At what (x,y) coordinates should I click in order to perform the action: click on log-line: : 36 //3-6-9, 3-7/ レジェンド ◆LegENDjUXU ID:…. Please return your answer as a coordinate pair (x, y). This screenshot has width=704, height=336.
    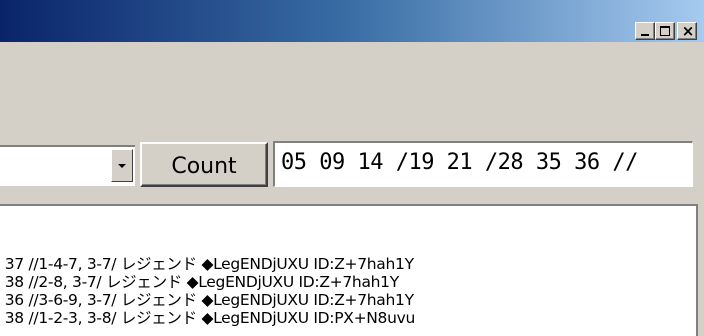
    Looking at the image, I should click on (207, 300).